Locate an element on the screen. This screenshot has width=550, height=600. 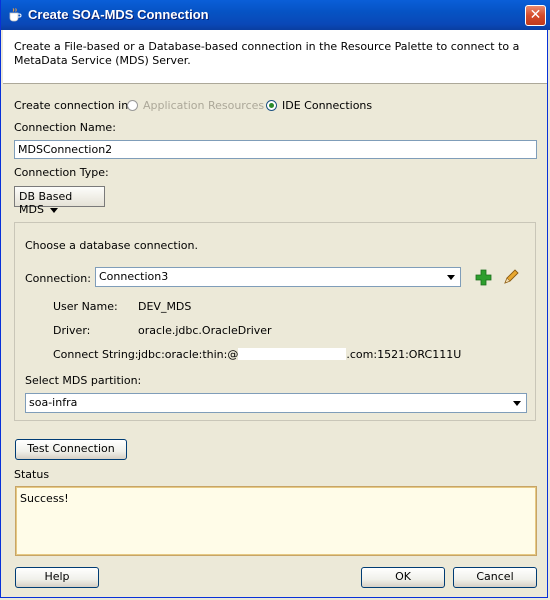
connect-string-label: Connect String: is located at coordinates (96, 354).